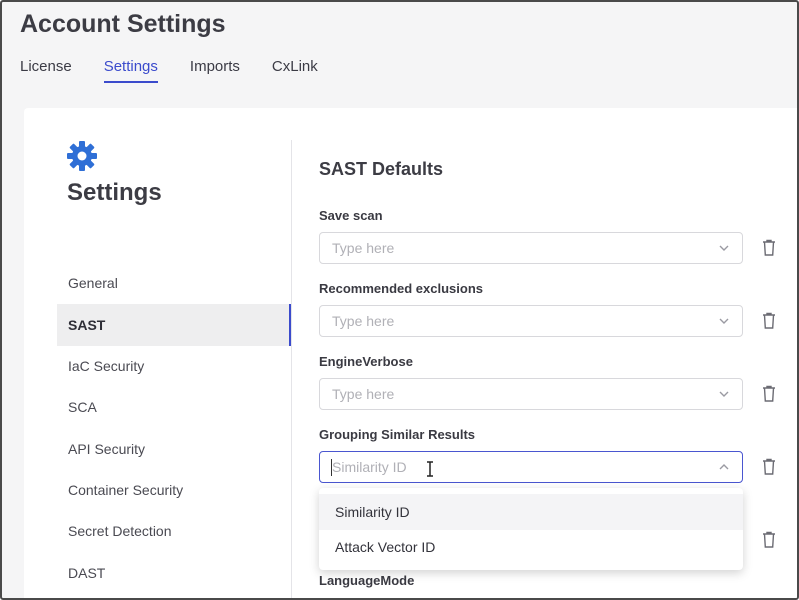 The image size is (799, 600). I want to click on sidebar-item-label: SAST, so click(87, 325).